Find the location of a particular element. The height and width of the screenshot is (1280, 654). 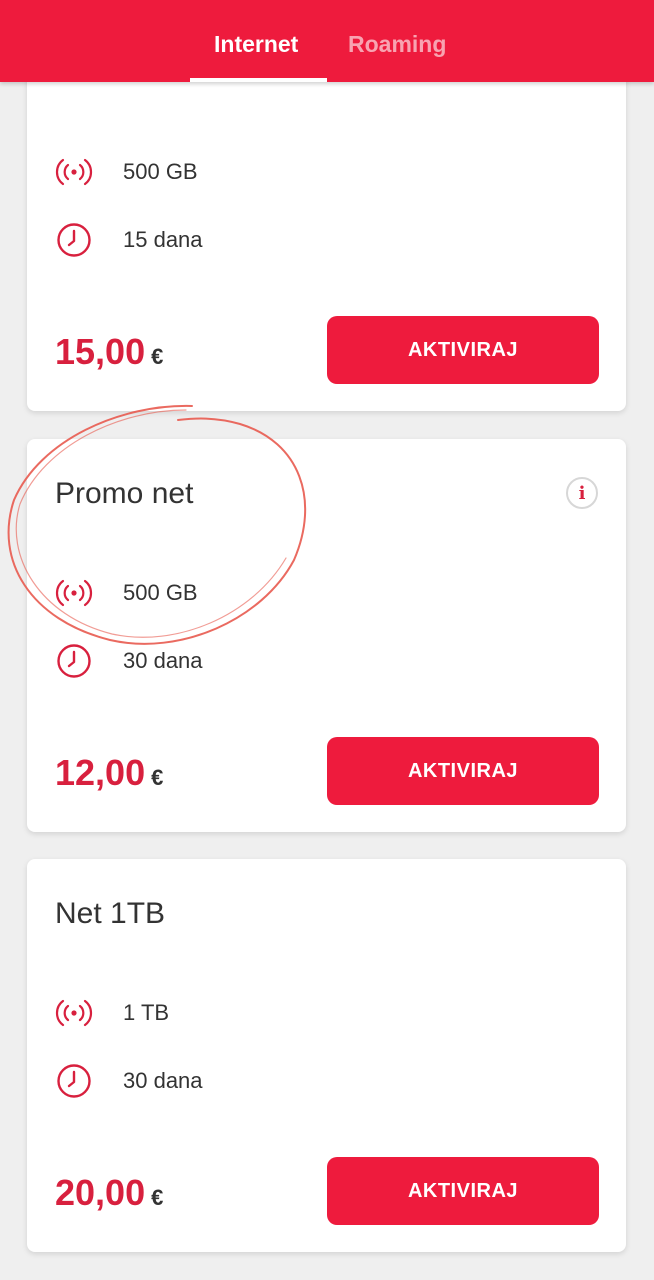

price: 12,00 € is located at coordinates (109, 775).